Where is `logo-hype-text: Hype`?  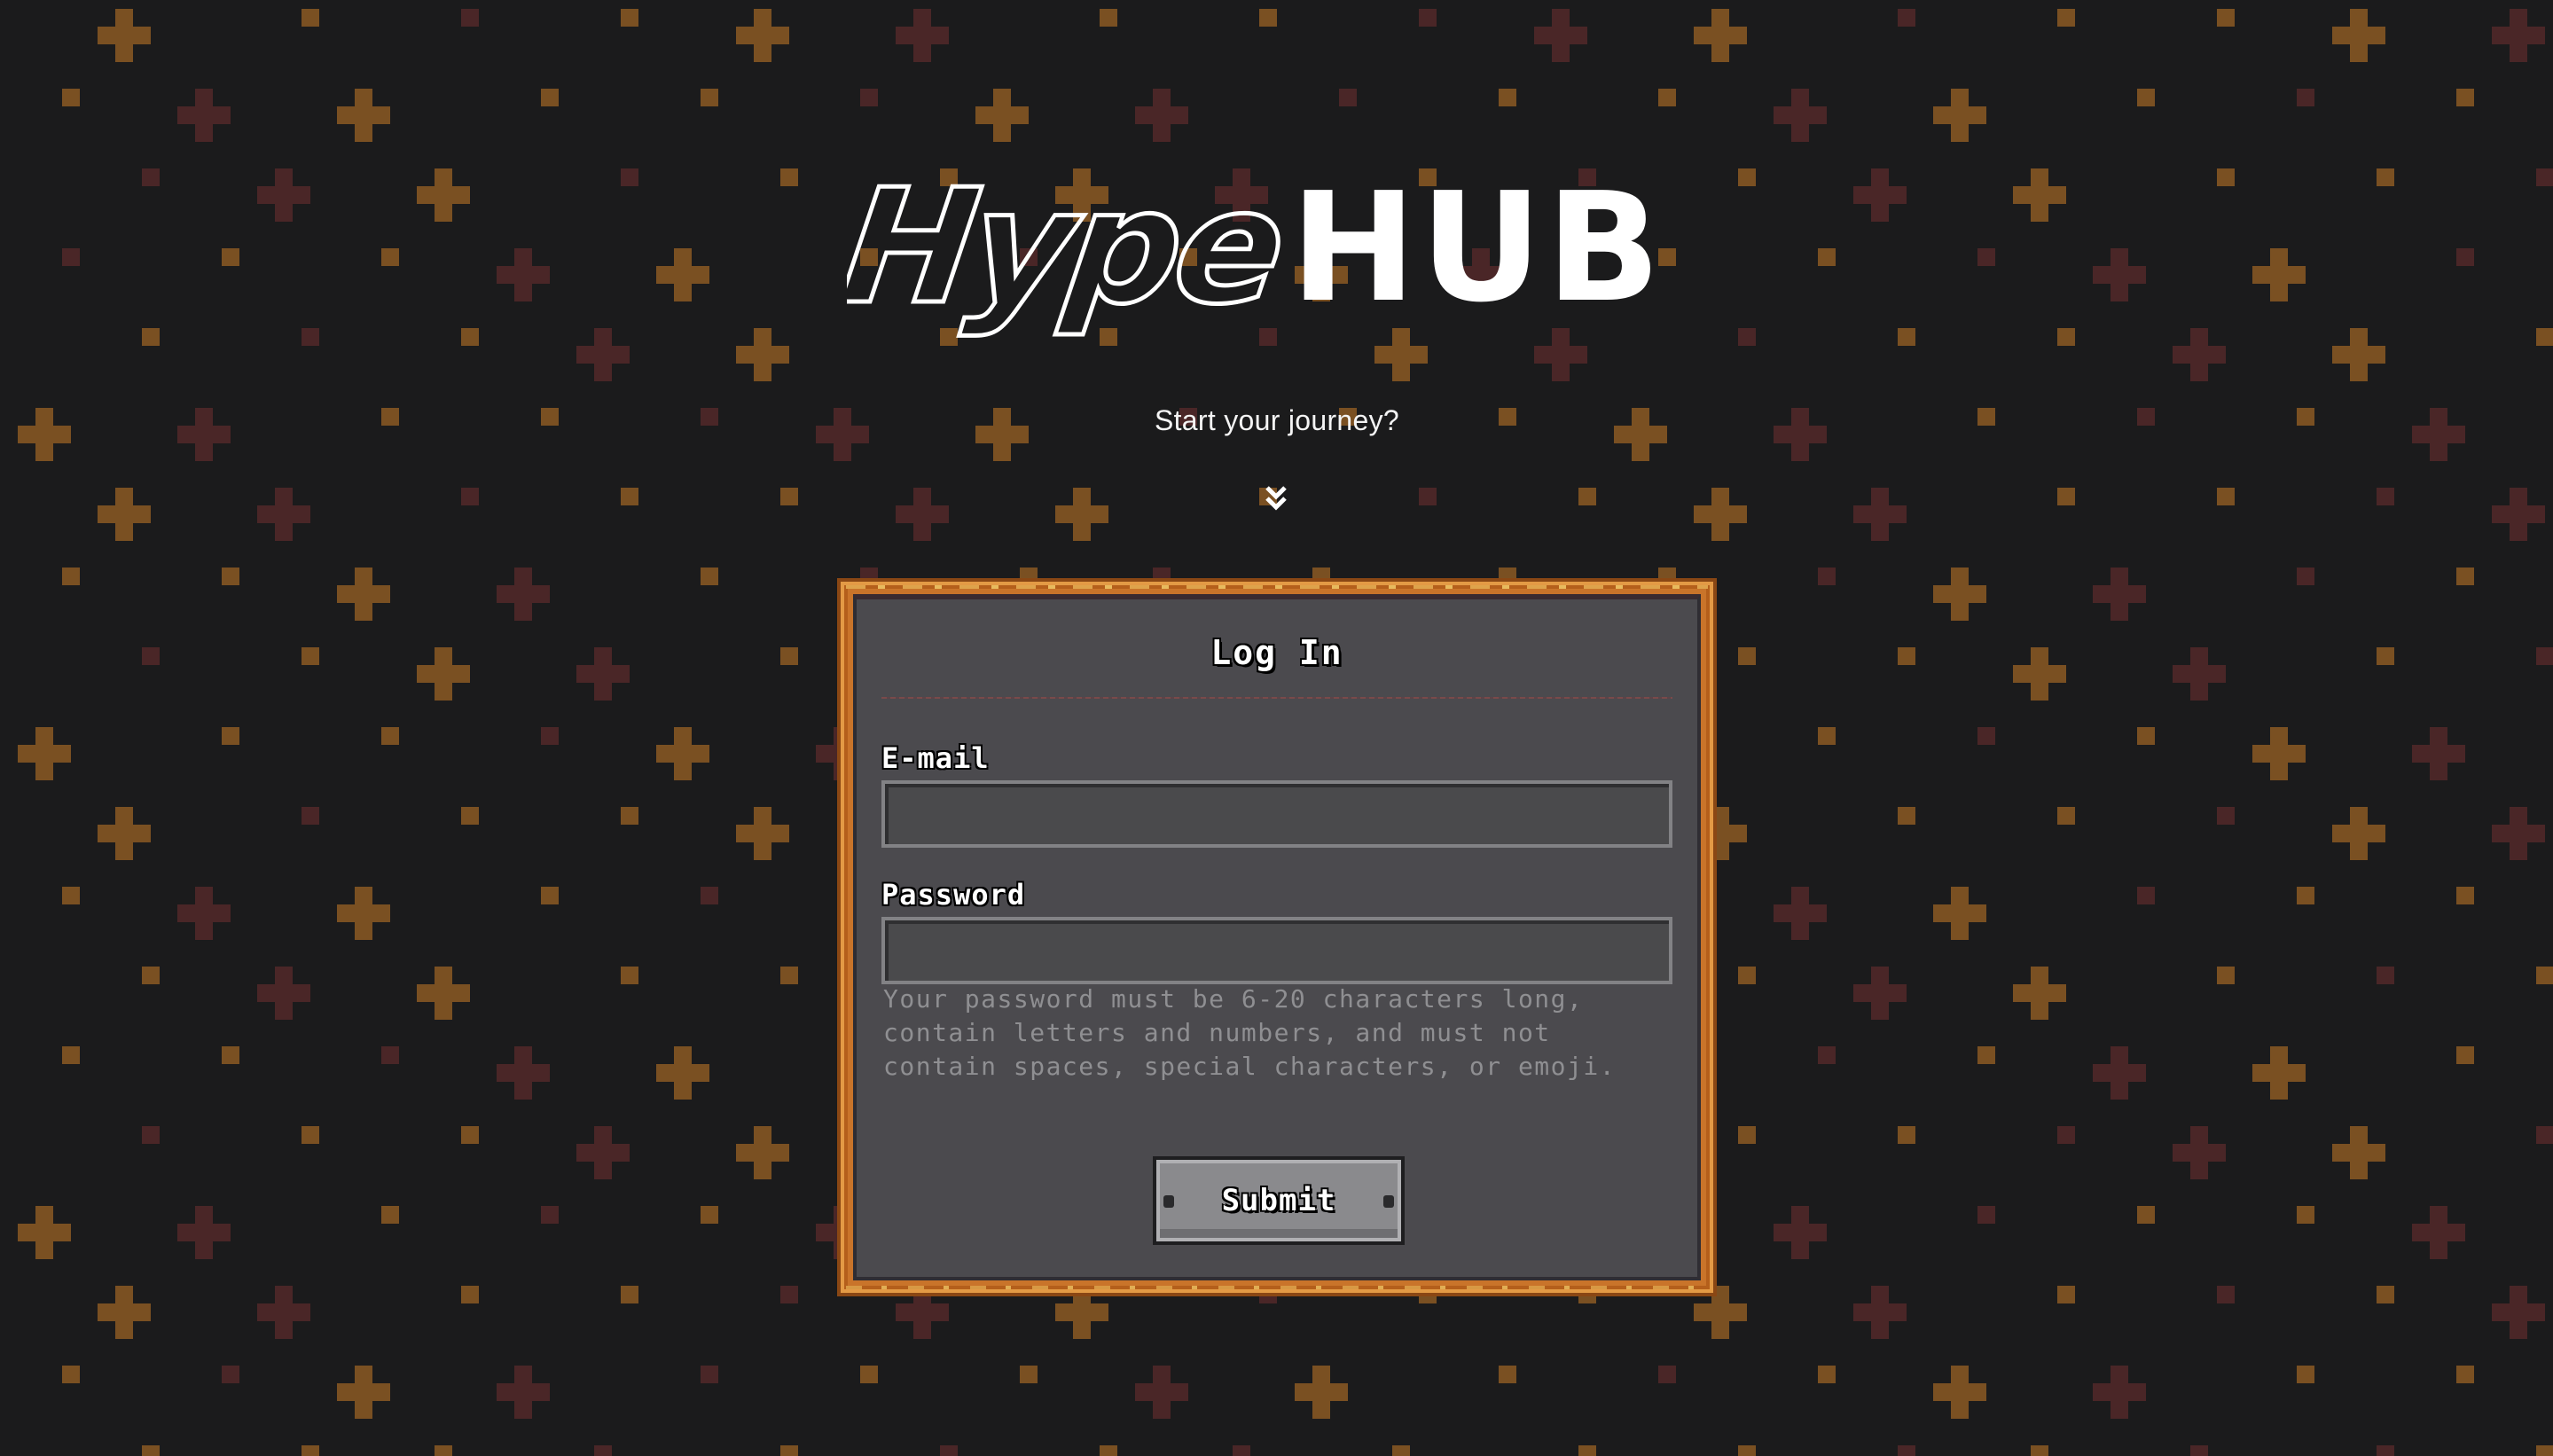 logo-hype-text: Hype is located at coordinates (1069, 254).